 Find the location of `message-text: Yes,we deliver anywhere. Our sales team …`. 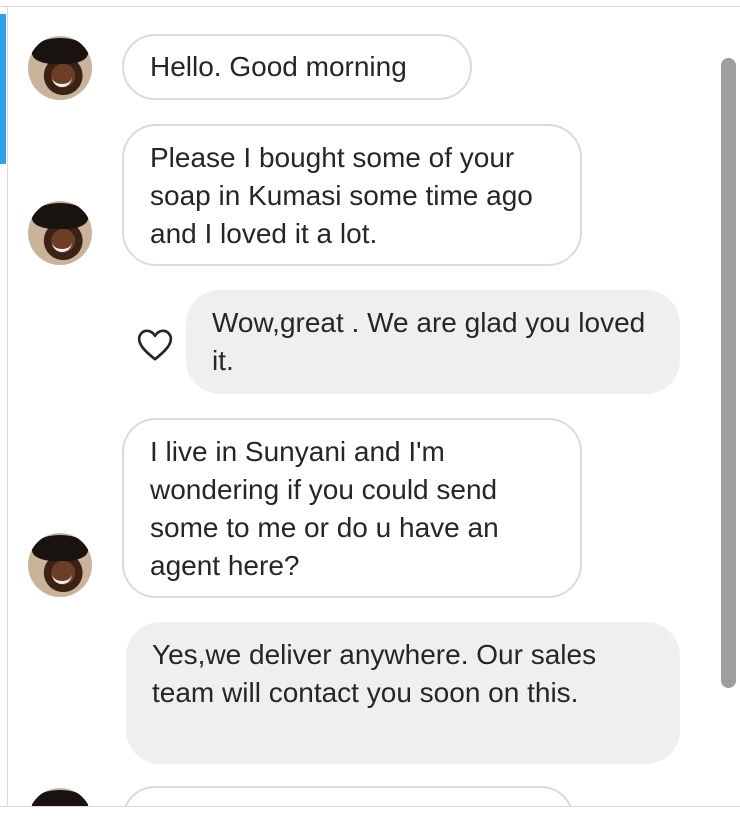

message-text: Yes,we deliver anywhere. Our sales team … is located at coordinates (374, 673).